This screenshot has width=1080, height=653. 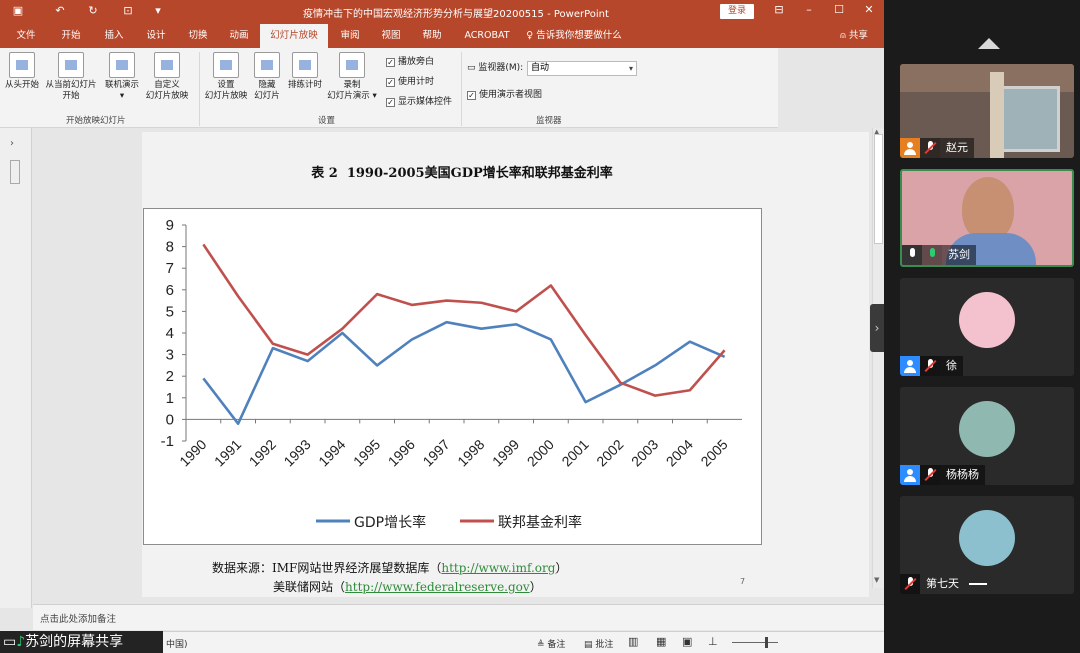 What do you see at coordinates (633, 641) in the screenshot?
I see `normal-view-icon: ▥` at bounding box center [633, 641].